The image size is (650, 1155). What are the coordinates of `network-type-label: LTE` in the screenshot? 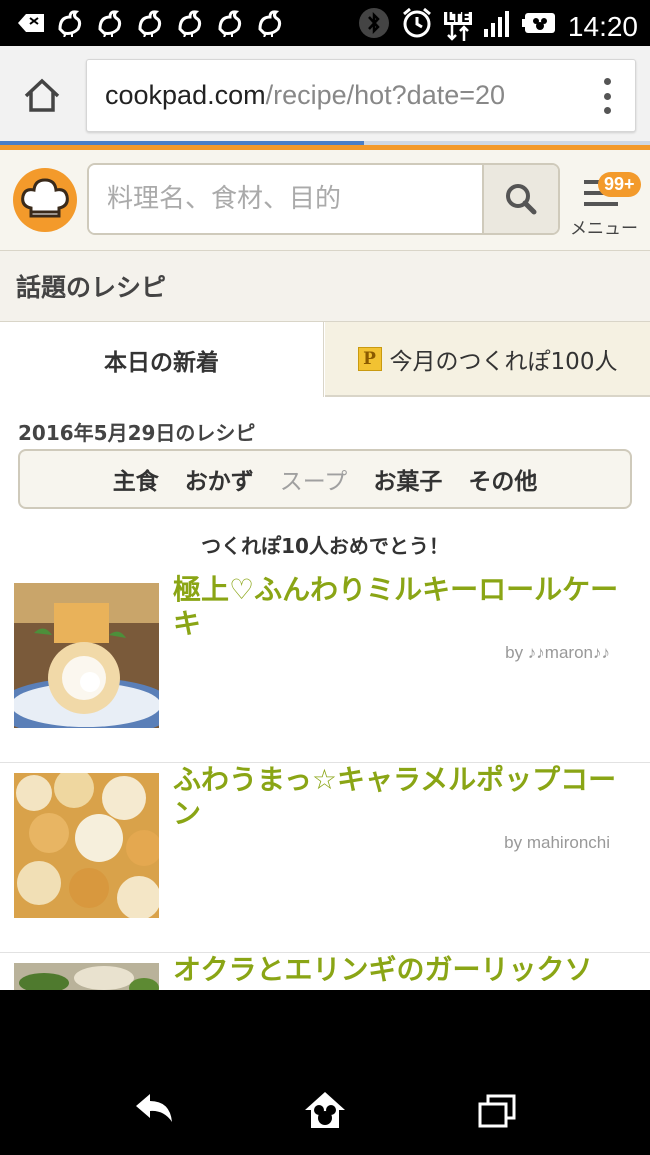 It's located at (458, 18).